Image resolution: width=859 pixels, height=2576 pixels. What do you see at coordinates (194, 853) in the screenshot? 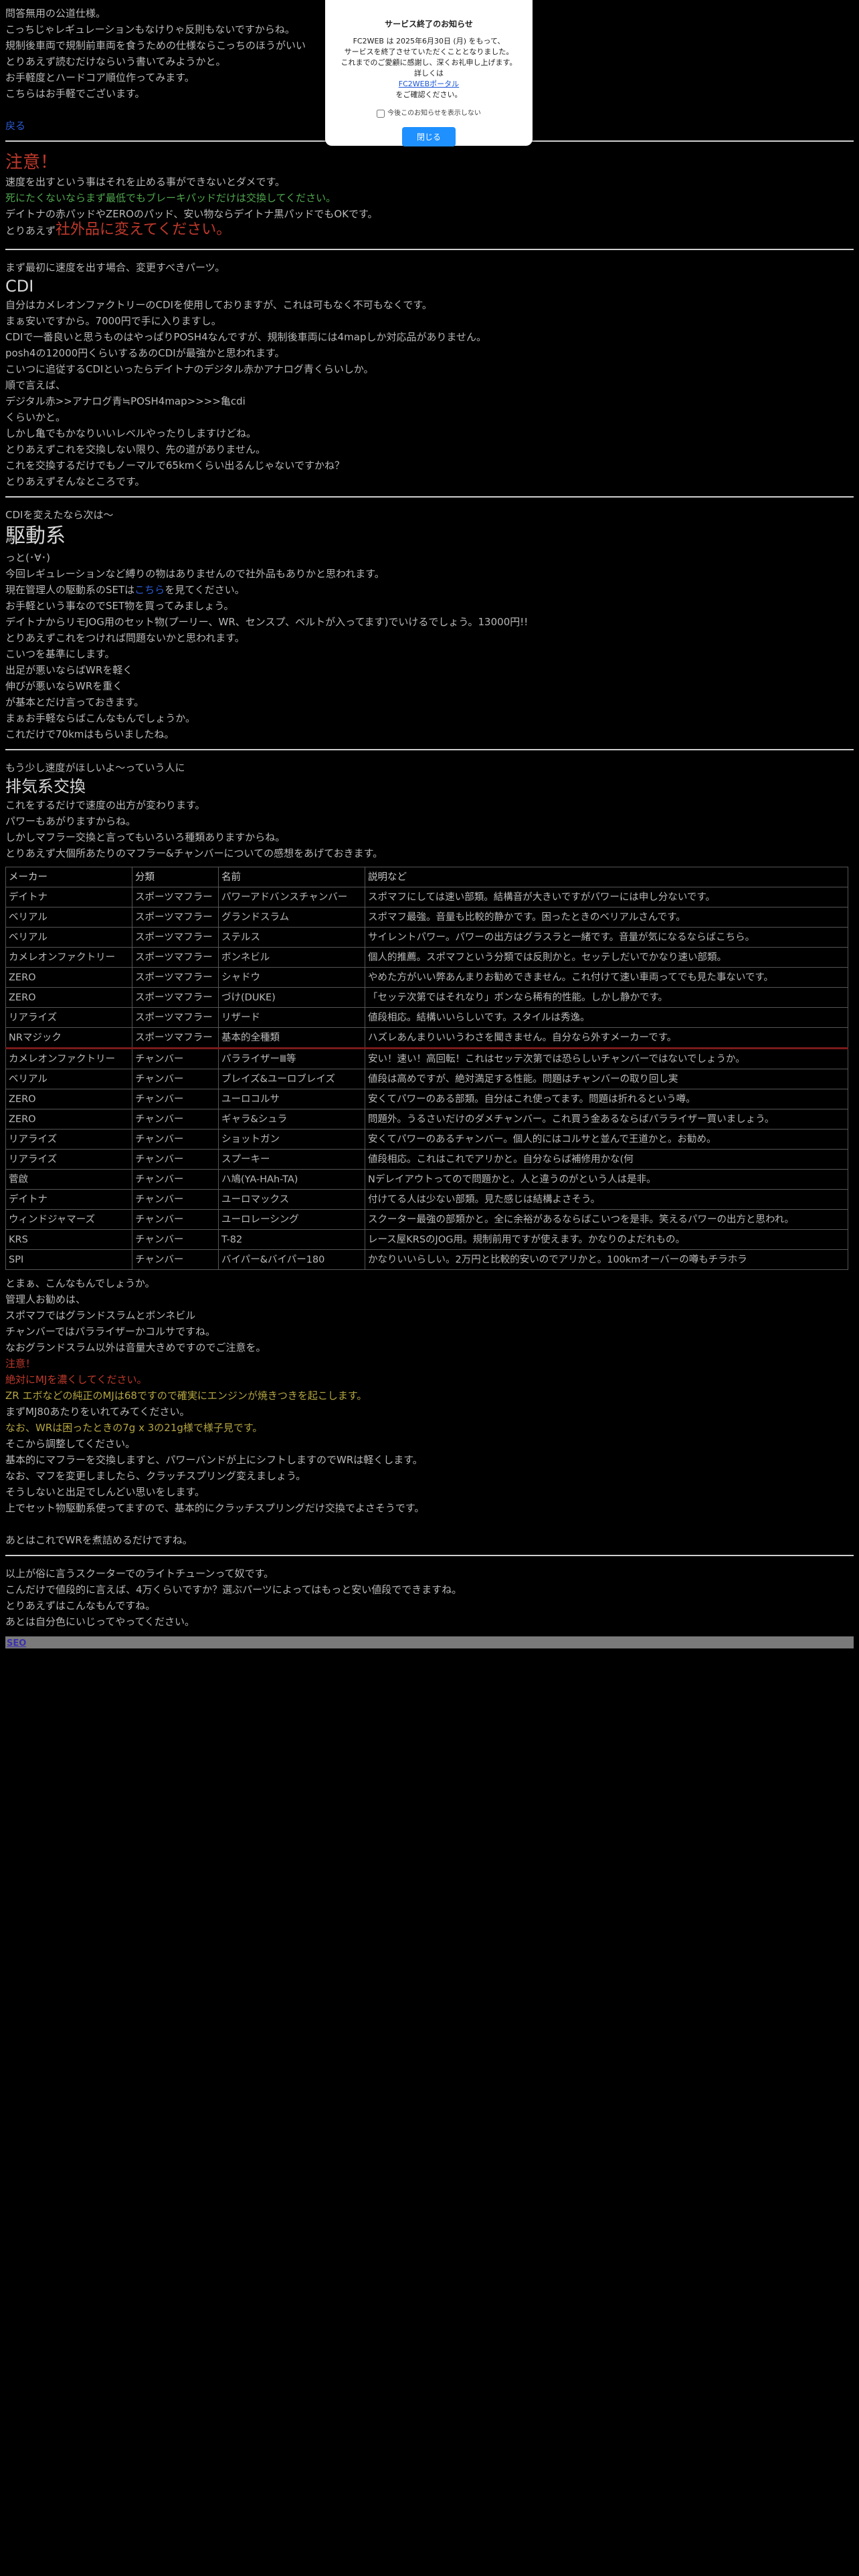
I see `exhaust-line: とりあえず大個所あたりのマフラー&チャンバーについての感想をあげておきます。` at bounding box center [194, 853].